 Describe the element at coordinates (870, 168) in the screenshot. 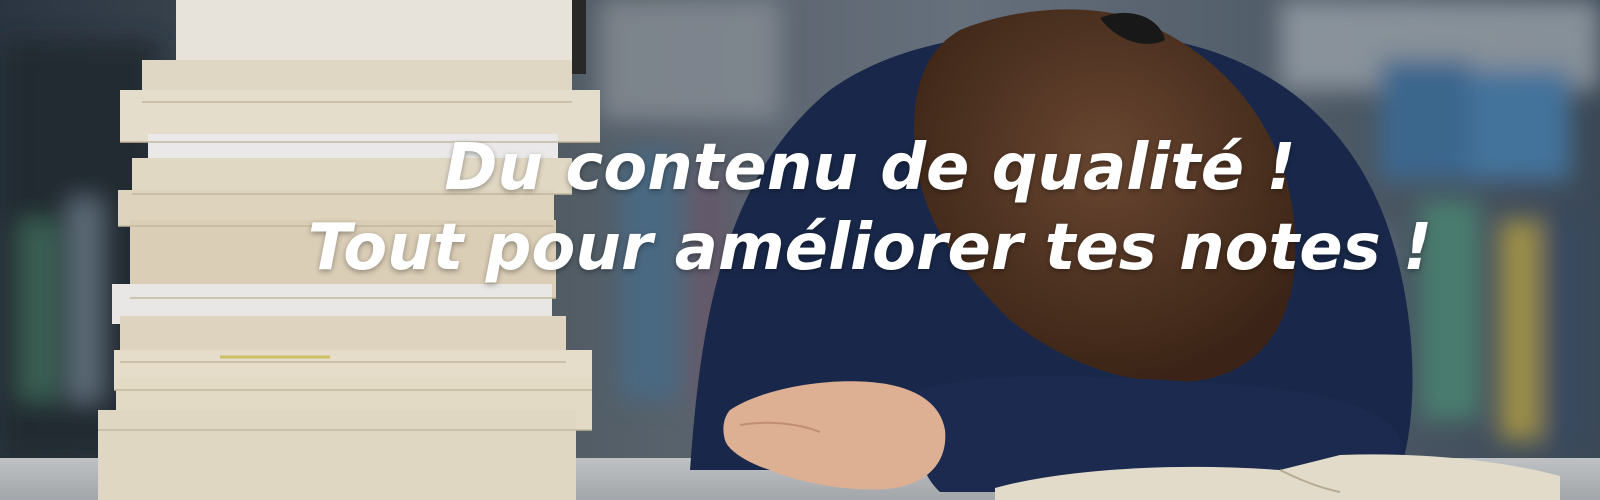

I see `headline-line-1: Du contenu de qualité !` at that location.